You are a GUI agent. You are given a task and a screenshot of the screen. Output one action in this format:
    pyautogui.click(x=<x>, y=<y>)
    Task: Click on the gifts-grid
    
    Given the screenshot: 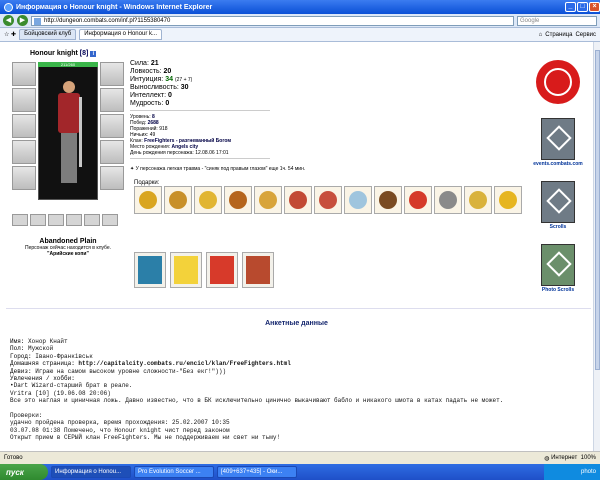 What is the action you would take?
    pyautogui.click(x=334, y=200)
    